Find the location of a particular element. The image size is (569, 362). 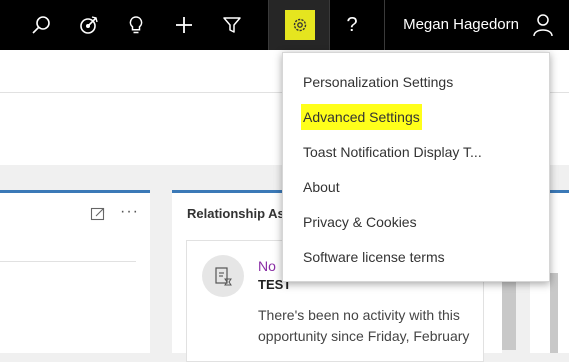

user-name: Megan Hagedorn is located at coordinates (461, 24).